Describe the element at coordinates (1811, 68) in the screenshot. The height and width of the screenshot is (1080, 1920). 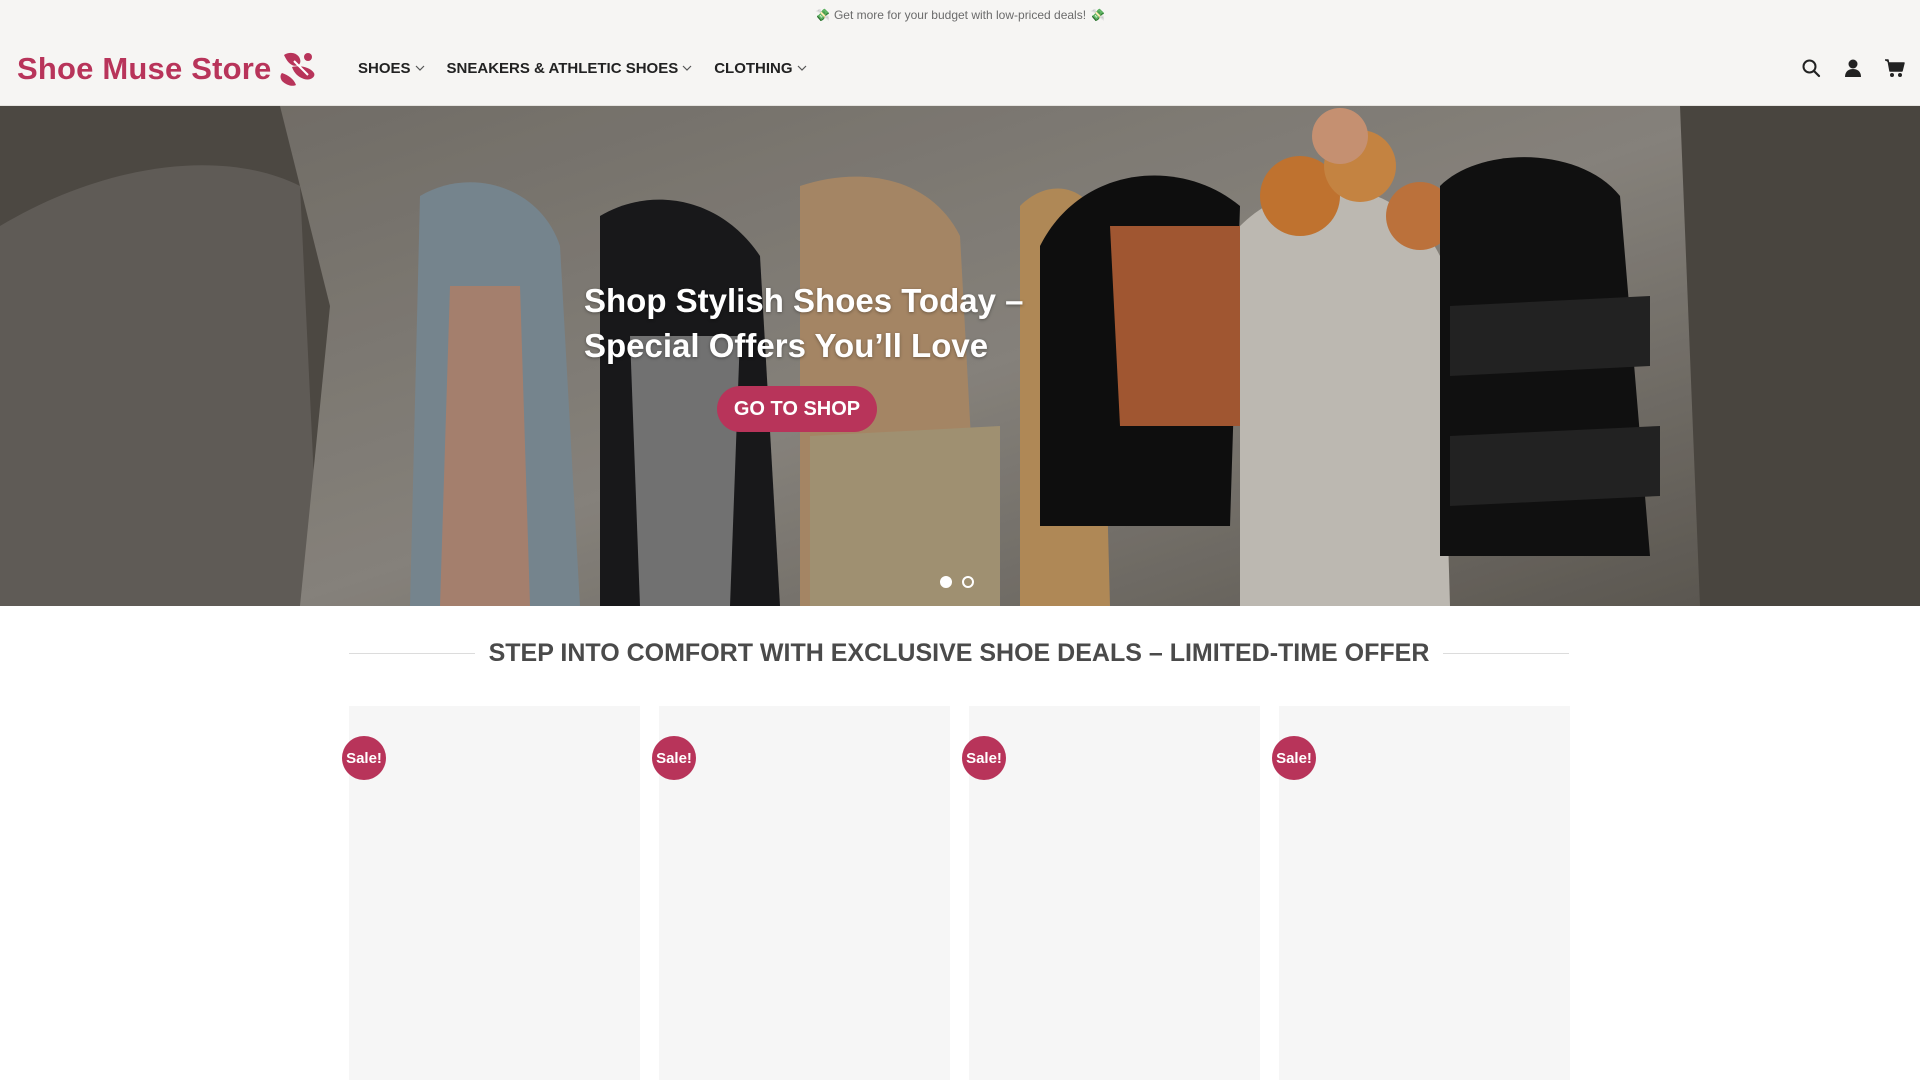
I see `search-icon` at that location.